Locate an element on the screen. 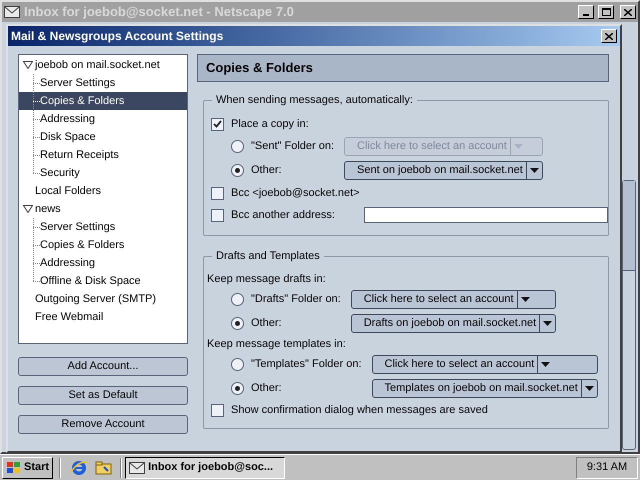 Image resolution: width=640 pixels, height=480 pixels. checkbox-label: Place a copy in: is located at coordinates (270, 124).